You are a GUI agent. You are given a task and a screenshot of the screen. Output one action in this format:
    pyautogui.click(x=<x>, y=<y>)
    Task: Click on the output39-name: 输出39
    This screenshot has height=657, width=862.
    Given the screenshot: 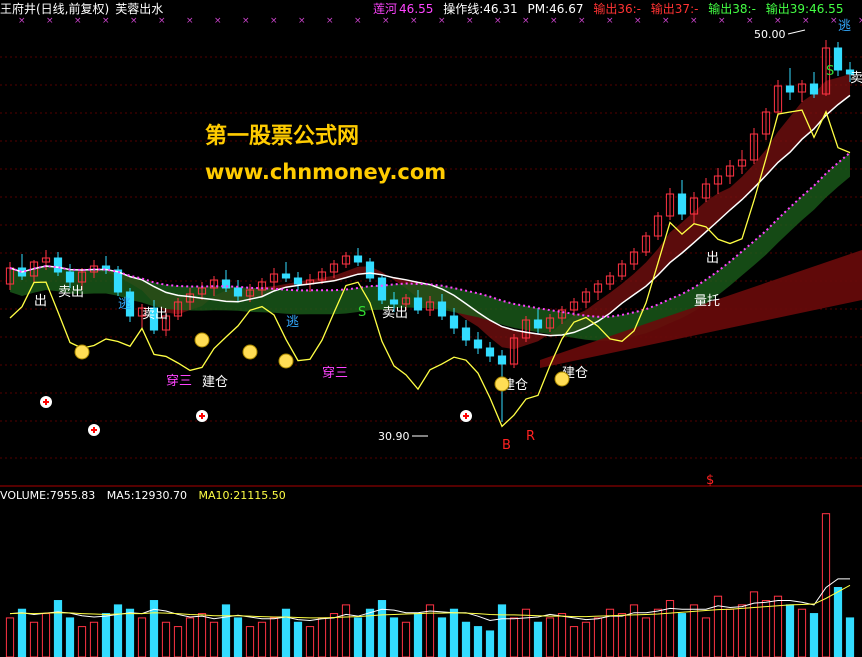 What is the action you would take?
    pyautogui.click(x=785, y=9)
    